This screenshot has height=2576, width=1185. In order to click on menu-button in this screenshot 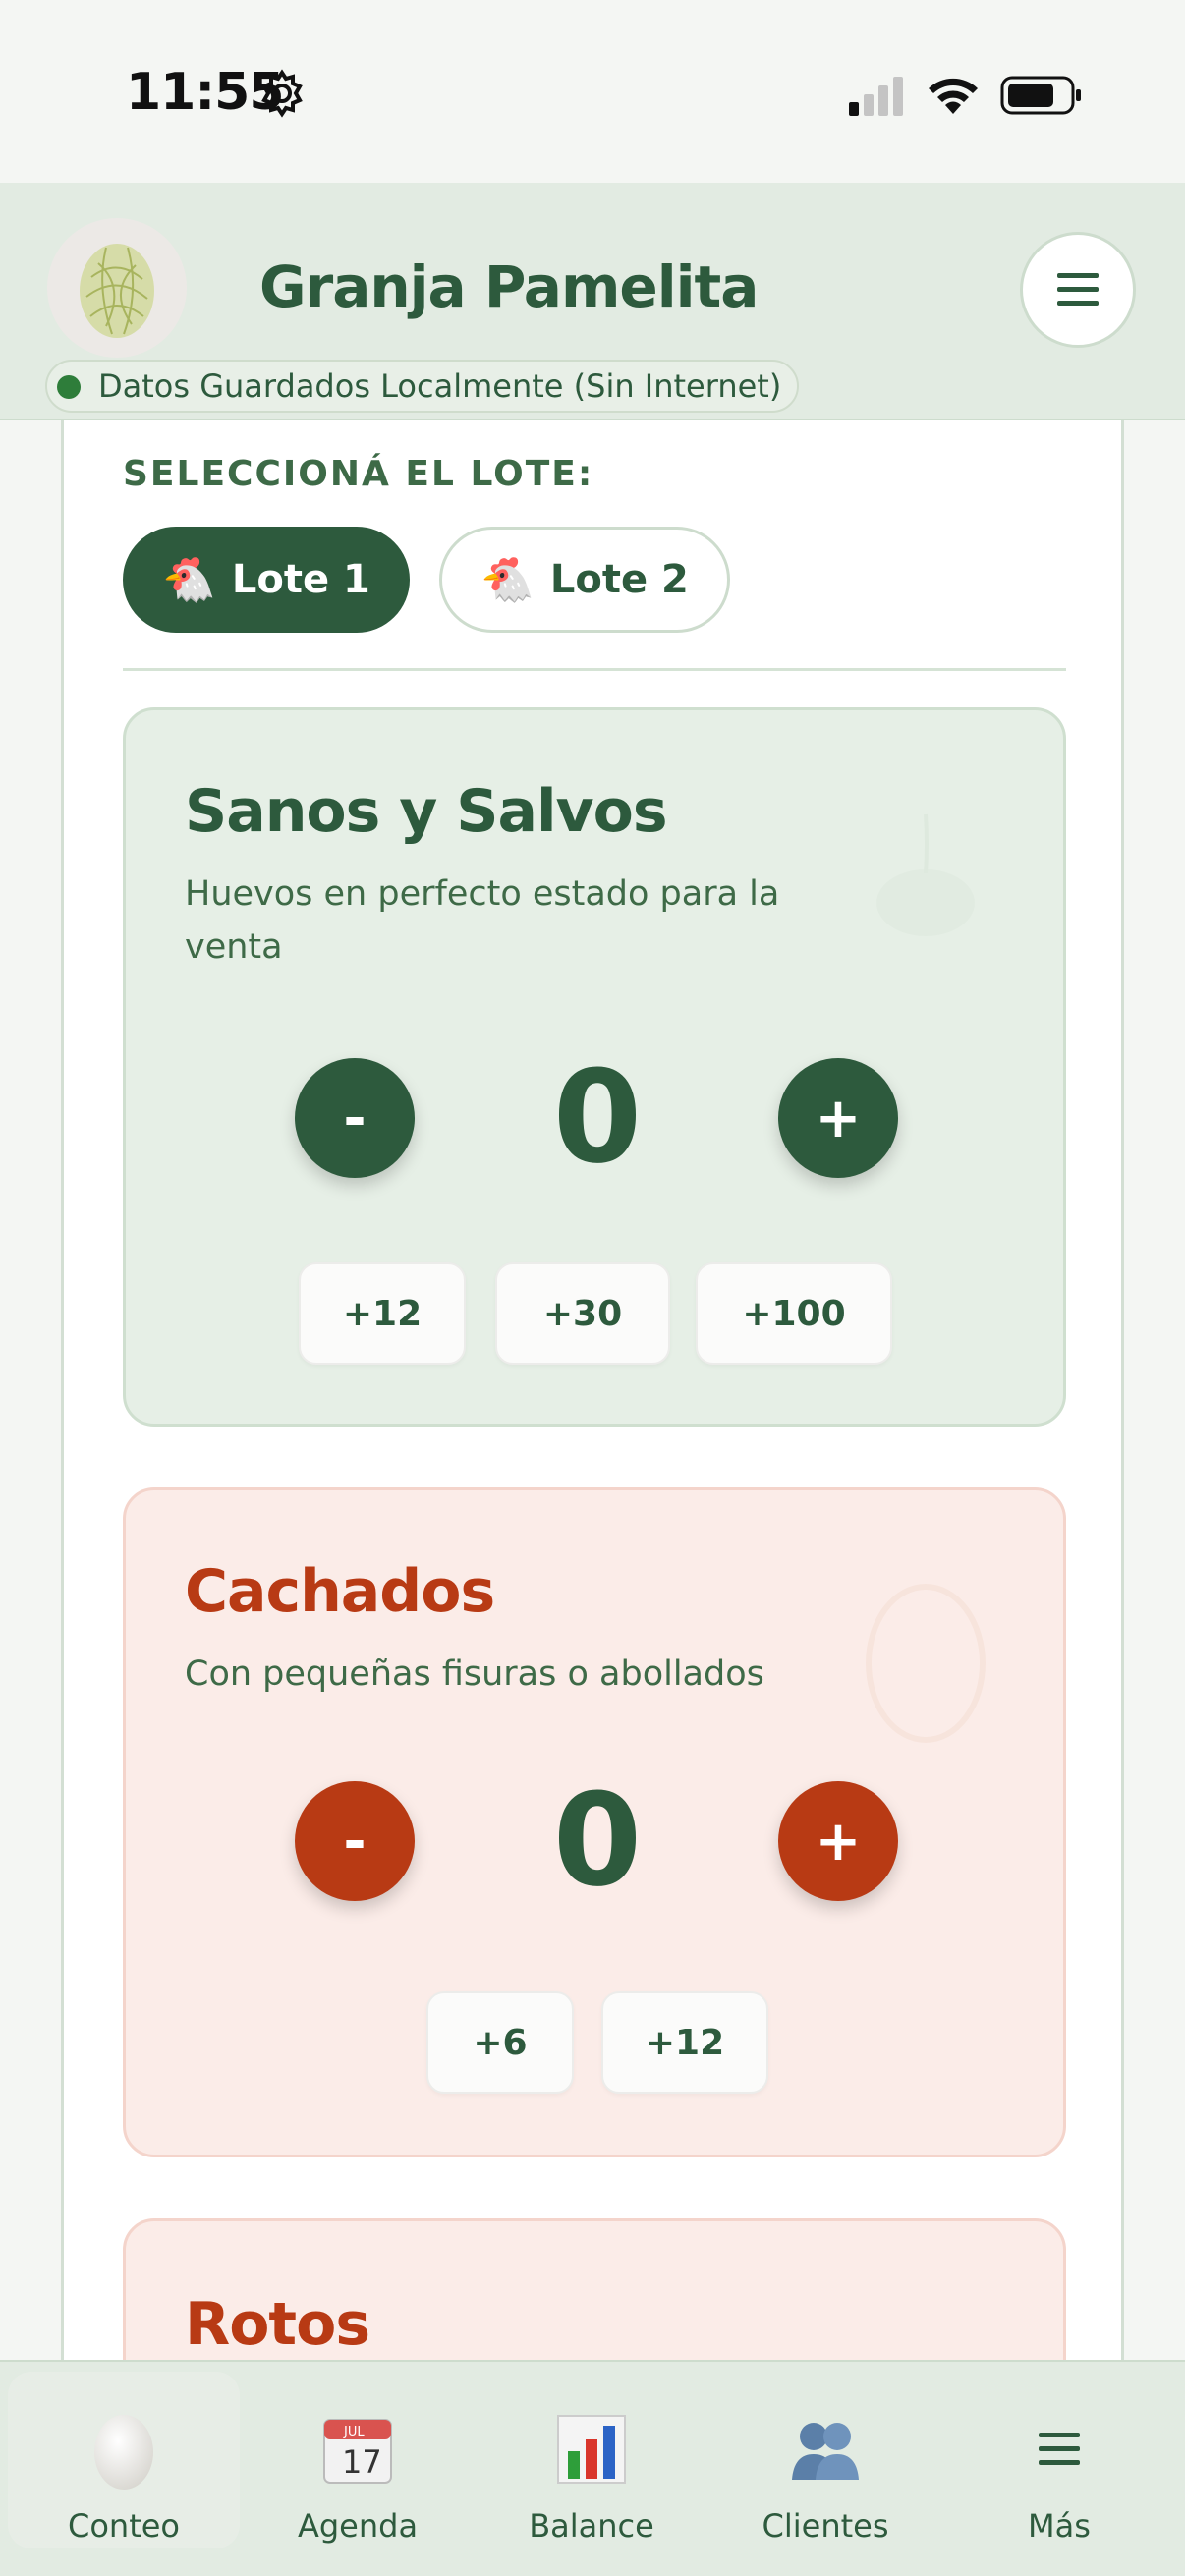, I will do `click(1078, 290)`.